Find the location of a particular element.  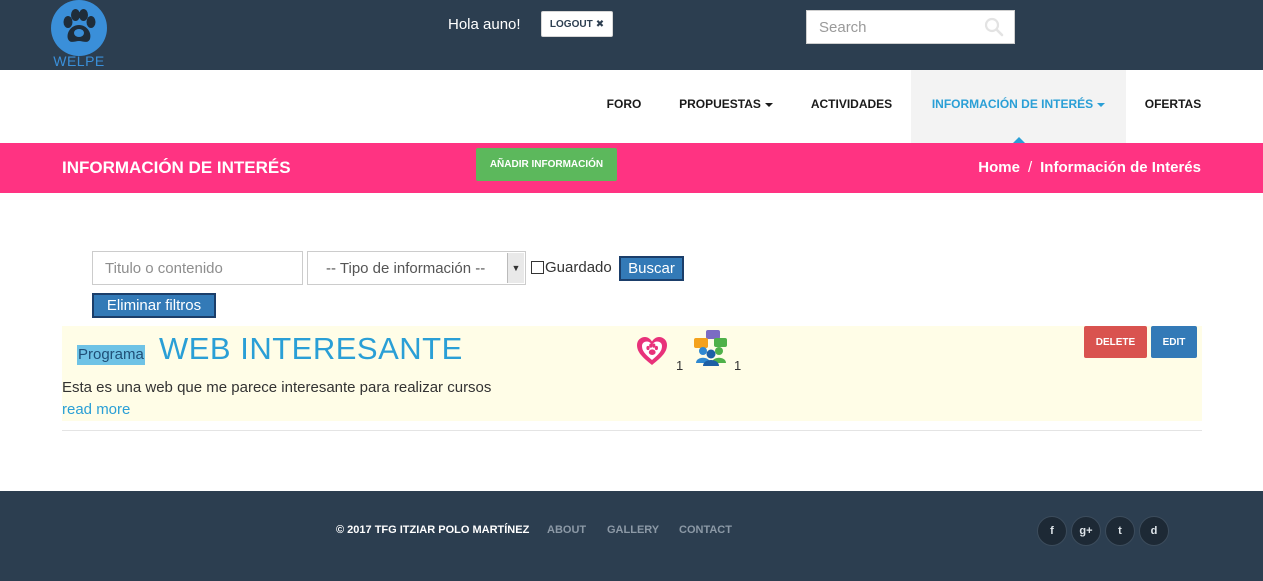

category-tag: Programa is located at coordinates (111, 355).